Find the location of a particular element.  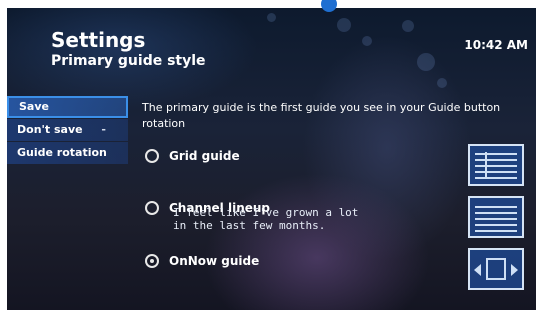

option-onnow-guide: OnNow guide is located at coordinates (202, 261).